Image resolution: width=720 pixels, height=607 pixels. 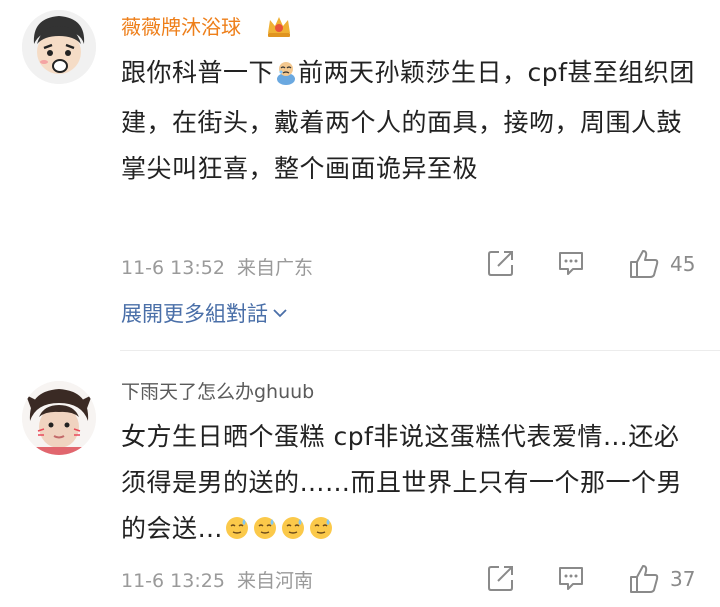 I want to click on avatar-photo-image, so click(x=59, y=418).